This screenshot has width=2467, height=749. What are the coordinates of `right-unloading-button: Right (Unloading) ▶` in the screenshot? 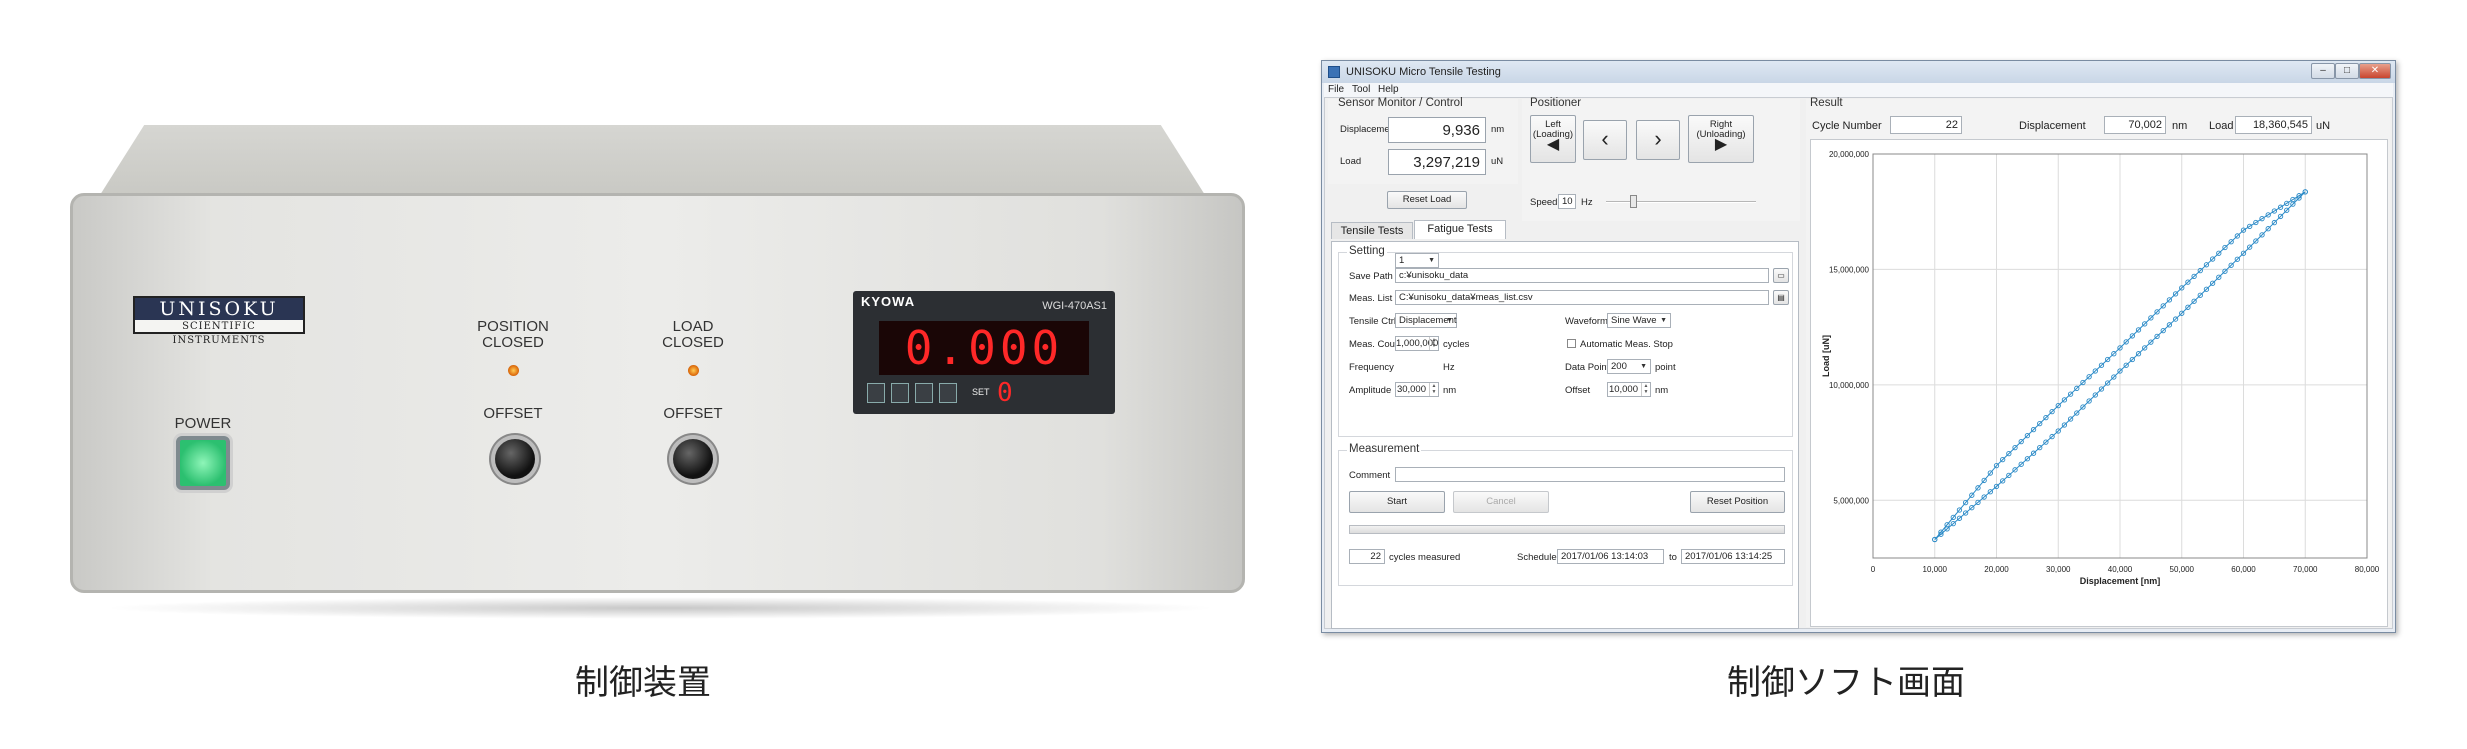 It's located at (1721, 139).